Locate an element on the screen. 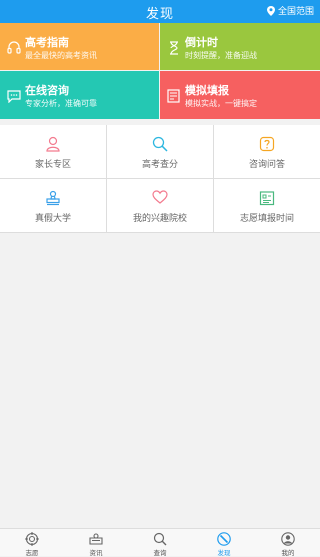  person-icon is located at coordinates (53, 144).